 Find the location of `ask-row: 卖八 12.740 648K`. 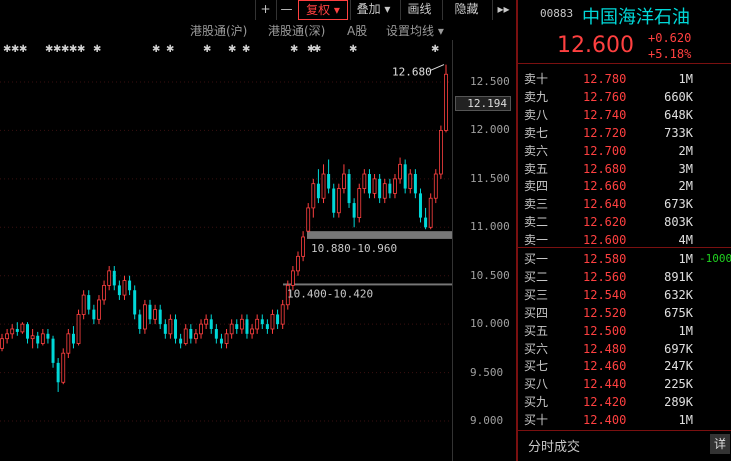

ask-row: 卖八 12.740 648K is located at coordinates (624, 115).